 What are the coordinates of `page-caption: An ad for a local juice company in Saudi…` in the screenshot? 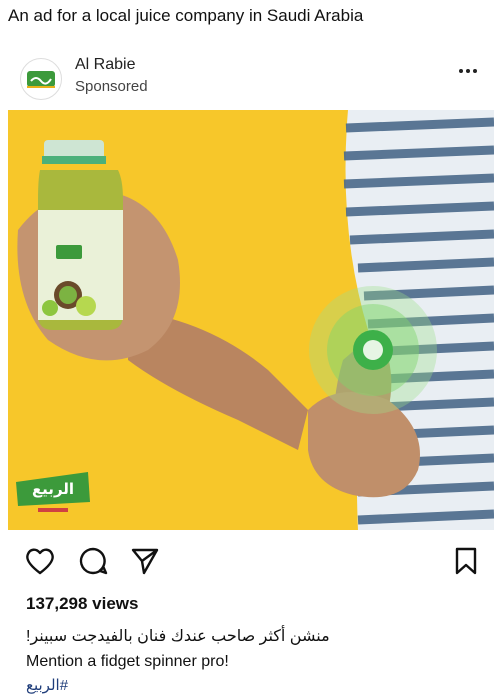 It's located at (186, 15).